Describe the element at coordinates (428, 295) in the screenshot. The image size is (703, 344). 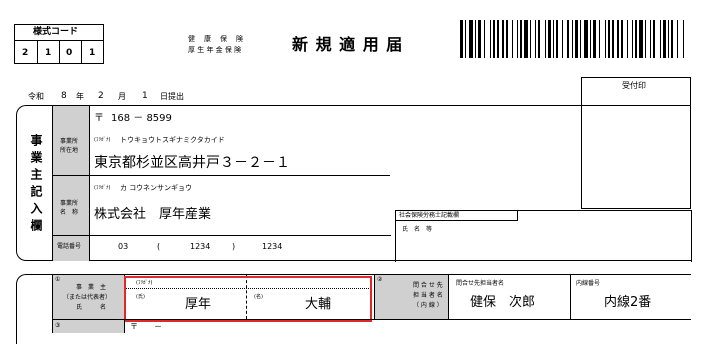
I see `inquiry-label: 問 合 せ 先 担 当 者 名 （ 内 線 ）` at that location.